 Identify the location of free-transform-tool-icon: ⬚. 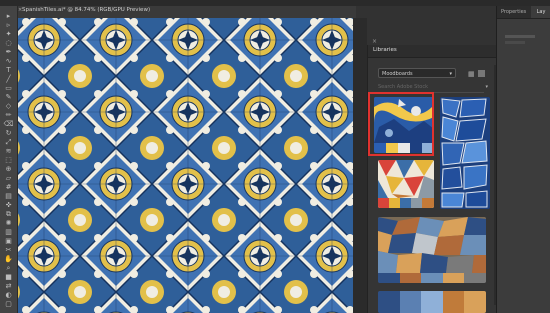
(8, 160).